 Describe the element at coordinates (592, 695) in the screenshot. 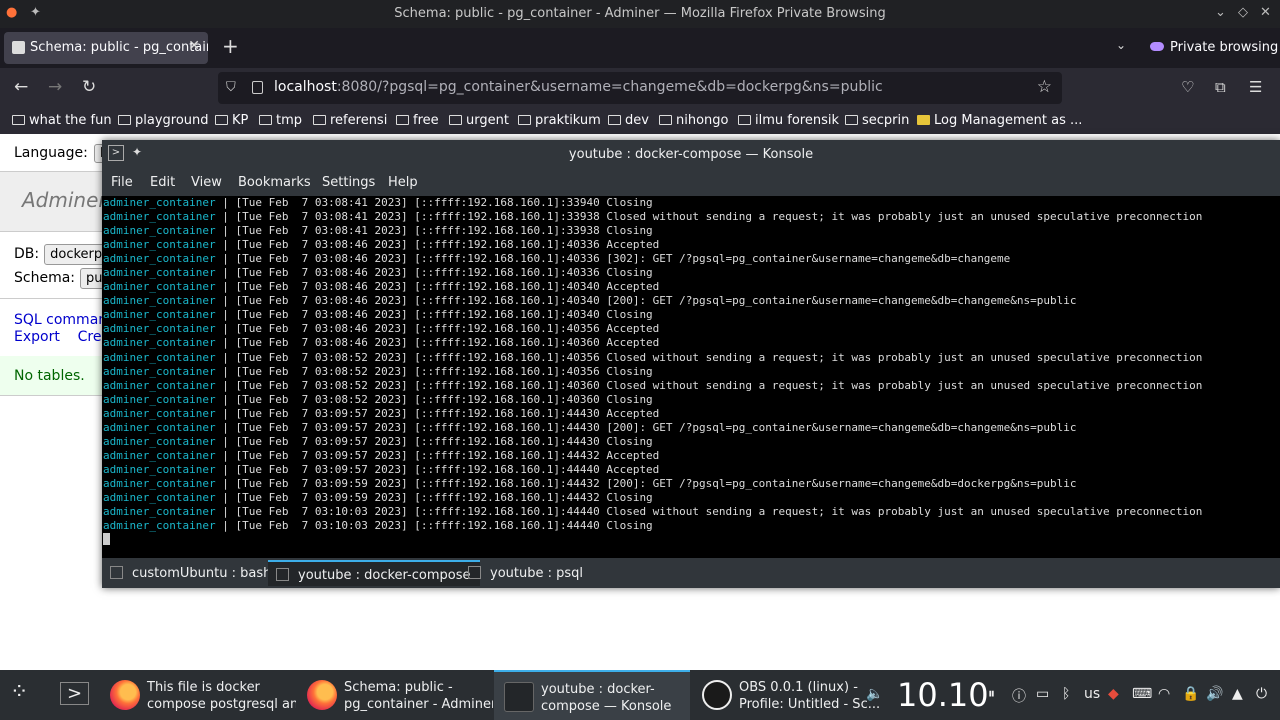

I see `task-konsole: youtube : docker-compose — Konsole` at that location.